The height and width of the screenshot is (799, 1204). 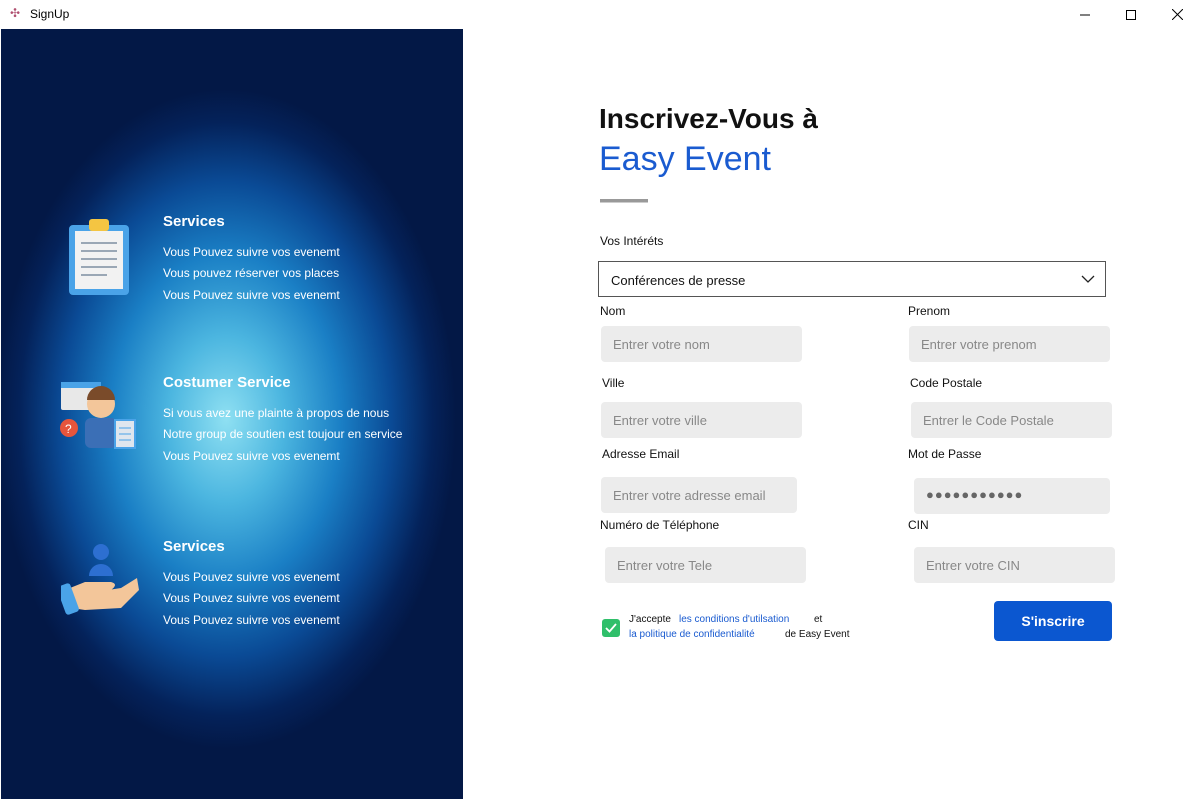 I want to click on section-title: Costumer Service, so click(x=227, y=382).